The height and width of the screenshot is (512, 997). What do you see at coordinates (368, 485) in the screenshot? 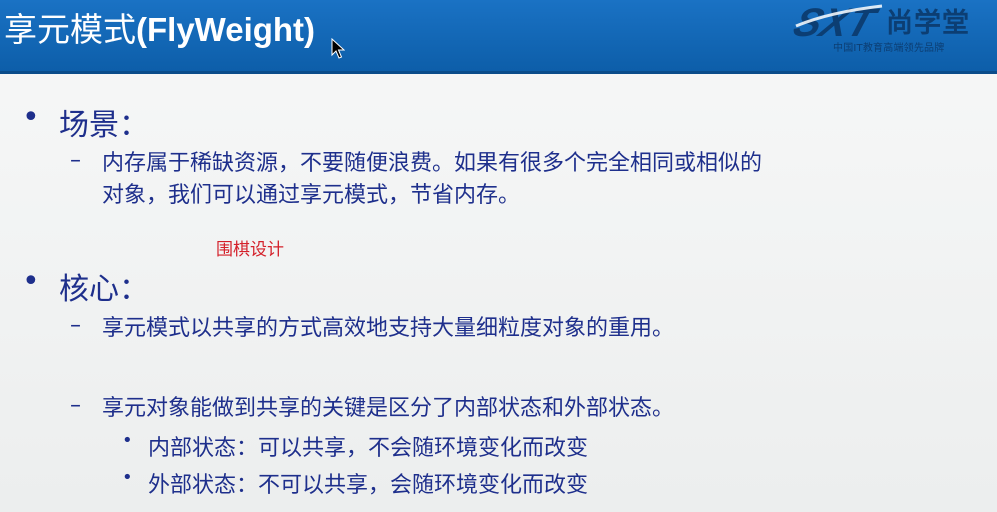
I see `sub-item-text: 外部状态：不可以共享，会随环境变化而改变` at bounding box center [368, 485].